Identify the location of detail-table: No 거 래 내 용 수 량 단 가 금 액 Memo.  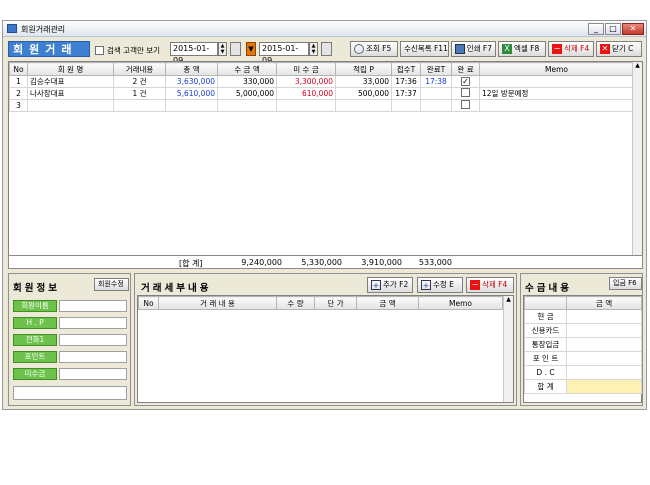
(320, 303).